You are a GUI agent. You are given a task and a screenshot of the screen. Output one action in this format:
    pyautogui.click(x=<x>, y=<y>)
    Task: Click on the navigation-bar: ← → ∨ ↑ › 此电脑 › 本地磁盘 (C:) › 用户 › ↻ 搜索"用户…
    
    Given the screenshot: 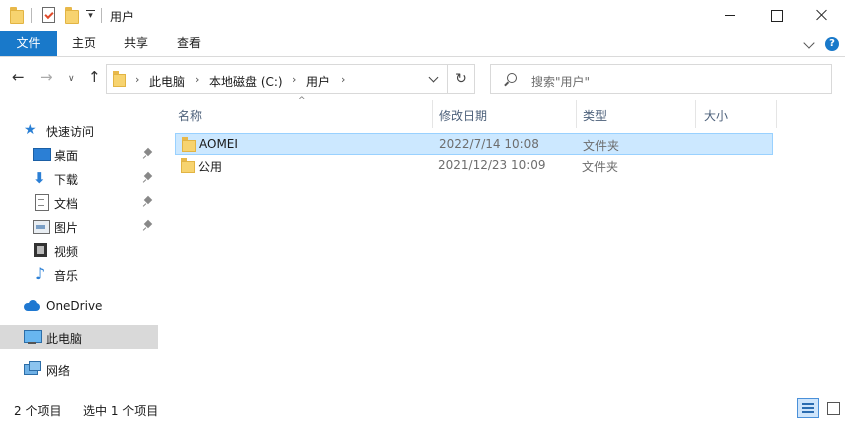 What is the action you would take?
    pyautogui.click(x=422, y=78)
    